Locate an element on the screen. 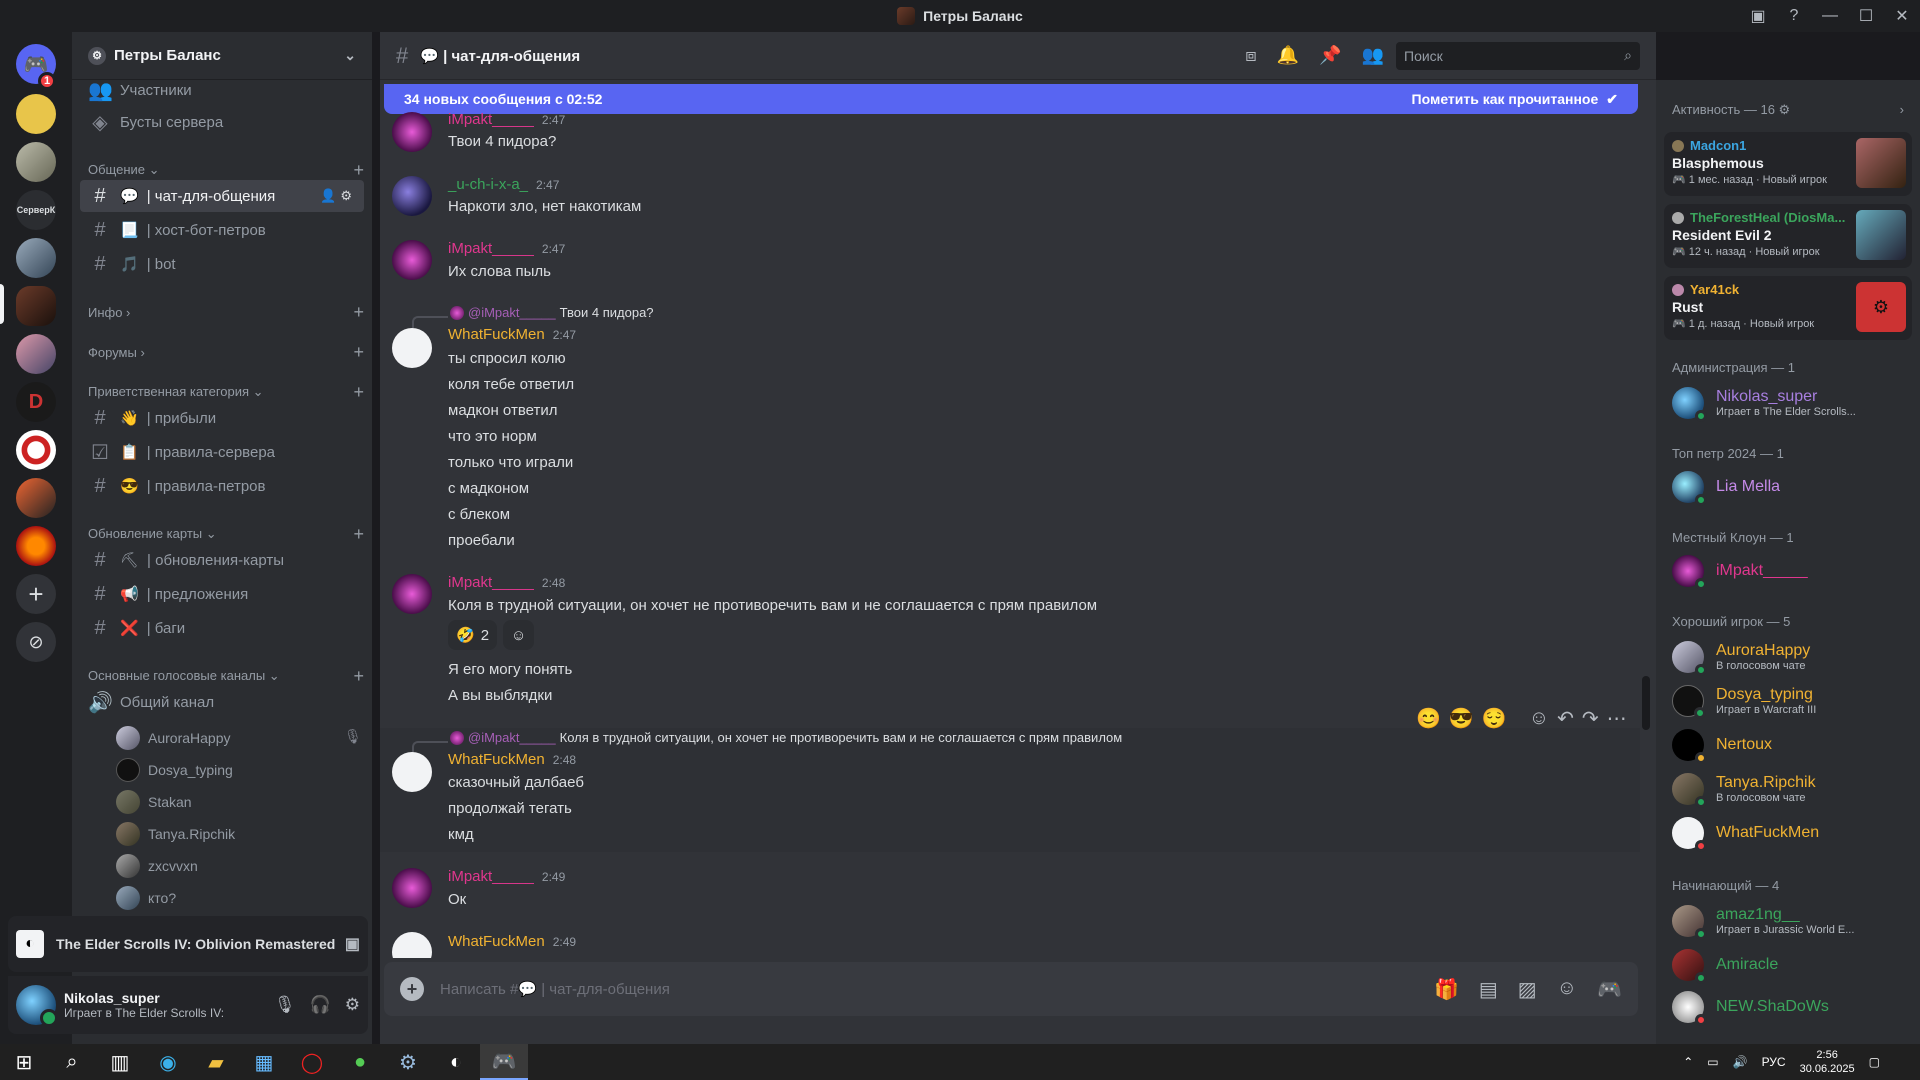 This screenshot has height=1080, width=1920. add-reaction-icon: ☺ is located at coordinates (1539, 718).